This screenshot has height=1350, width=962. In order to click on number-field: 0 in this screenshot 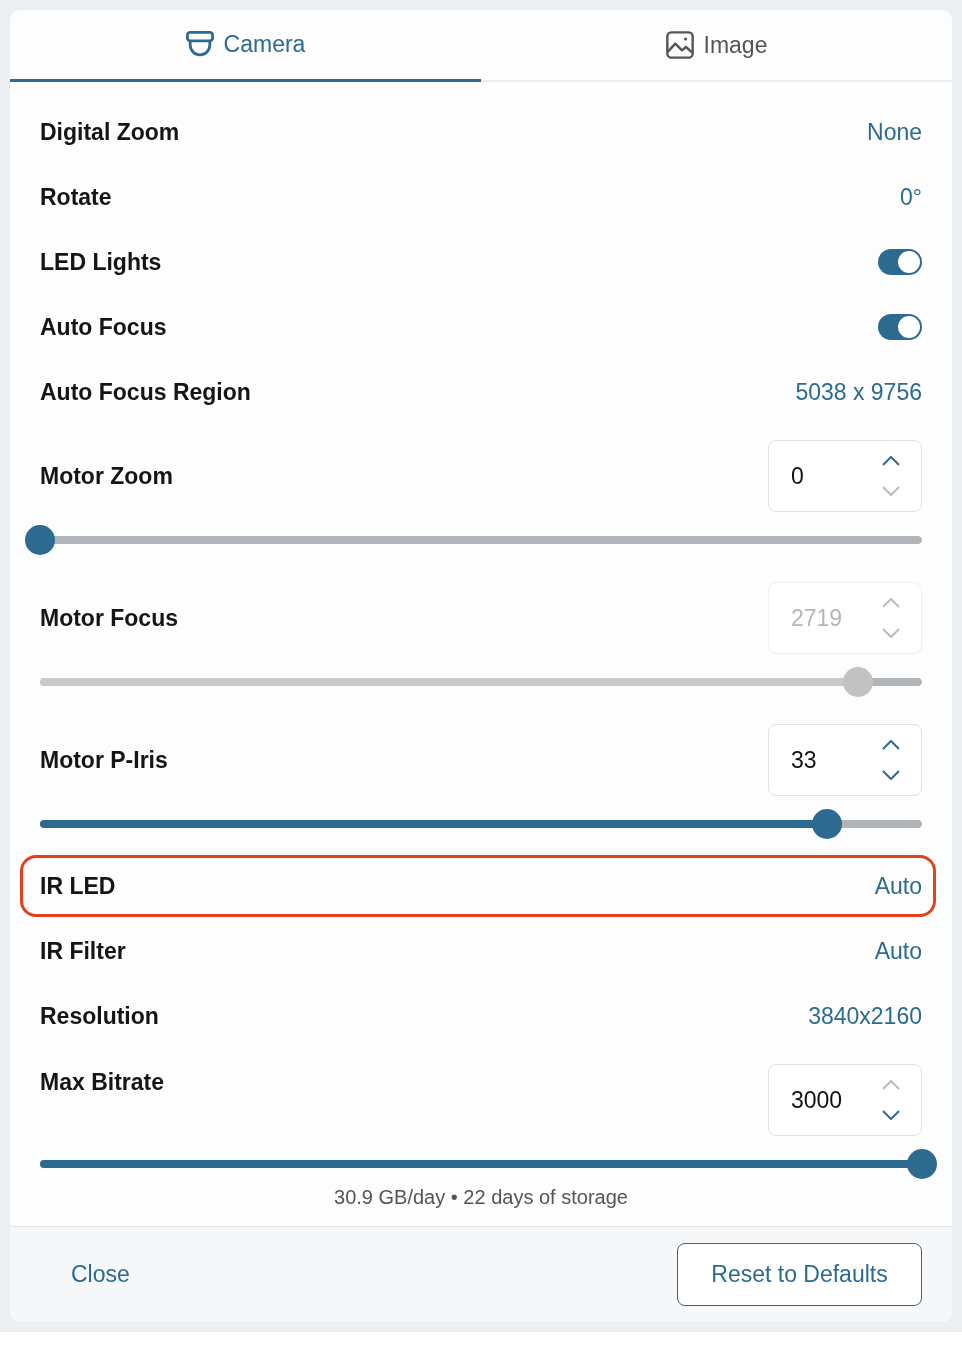, I will do `click(845, 476)`.